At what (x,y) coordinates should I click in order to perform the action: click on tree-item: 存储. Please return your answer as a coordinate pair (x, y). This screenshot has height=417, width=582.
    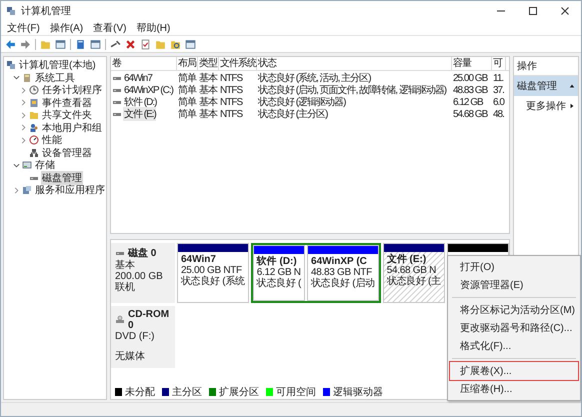
    Looking at the image, I should click on (45, 165).